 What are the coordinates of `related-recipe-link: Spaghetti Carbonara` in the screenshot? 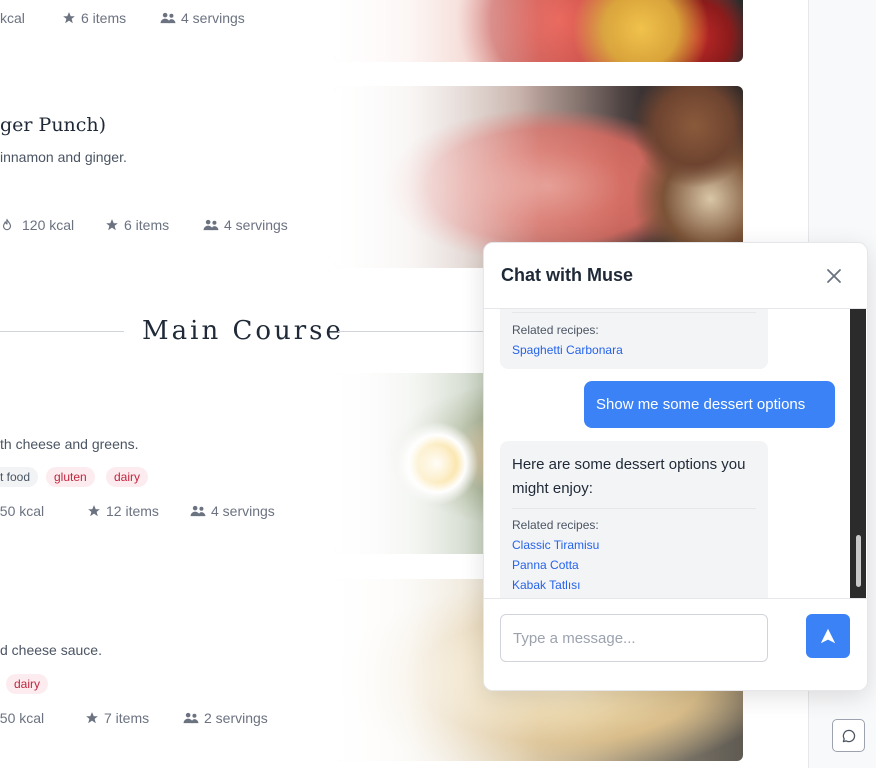 It's located at (567, 350).